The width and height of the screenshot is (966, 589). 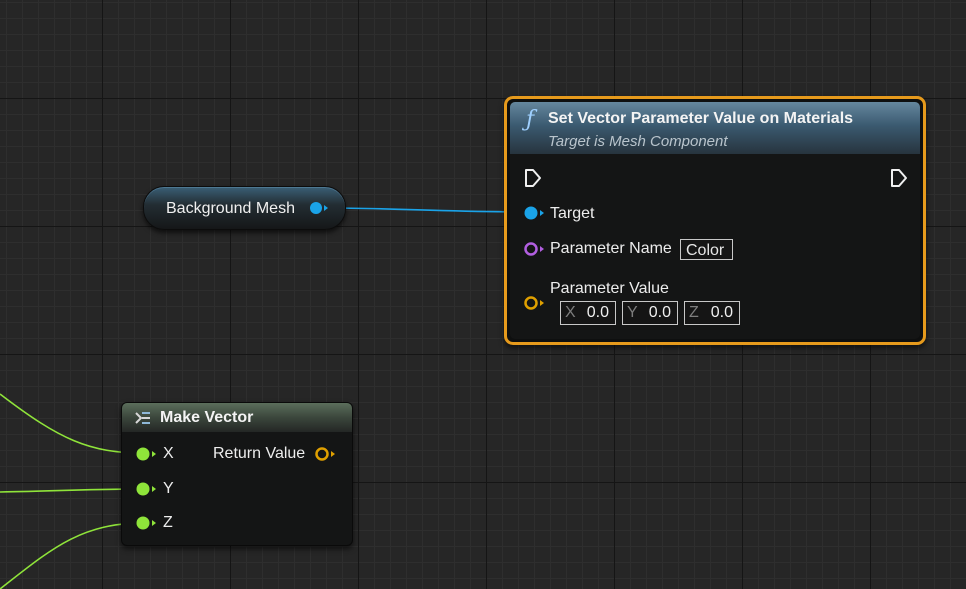 I want to click on vector-y-input: Y 0.0, so click(x=650, y=313).